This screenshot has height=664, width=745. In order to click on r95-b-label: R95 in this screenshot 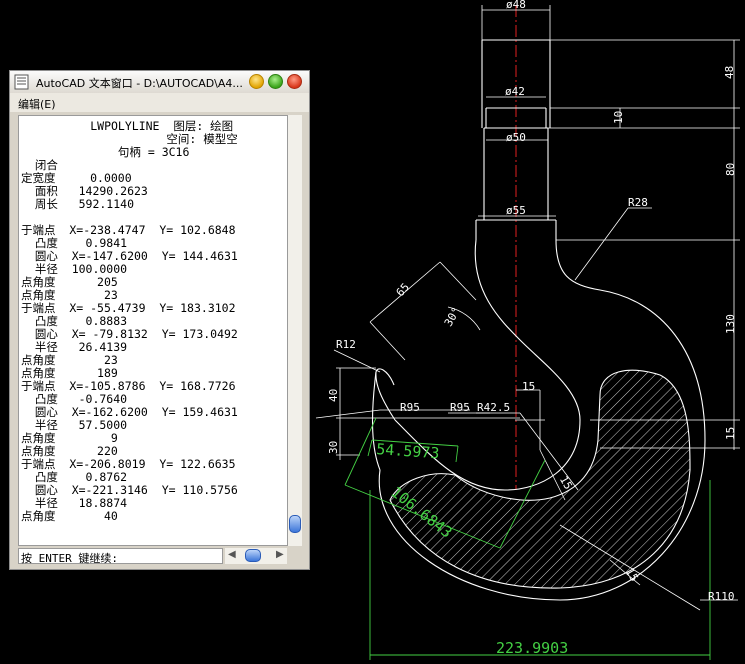, I will do `click(460, 407)`.